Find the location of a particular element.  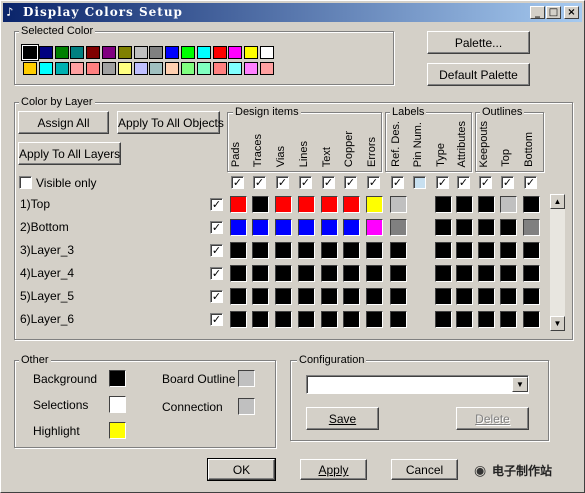

delete-button: Delete is located at coordinates (492, 418).